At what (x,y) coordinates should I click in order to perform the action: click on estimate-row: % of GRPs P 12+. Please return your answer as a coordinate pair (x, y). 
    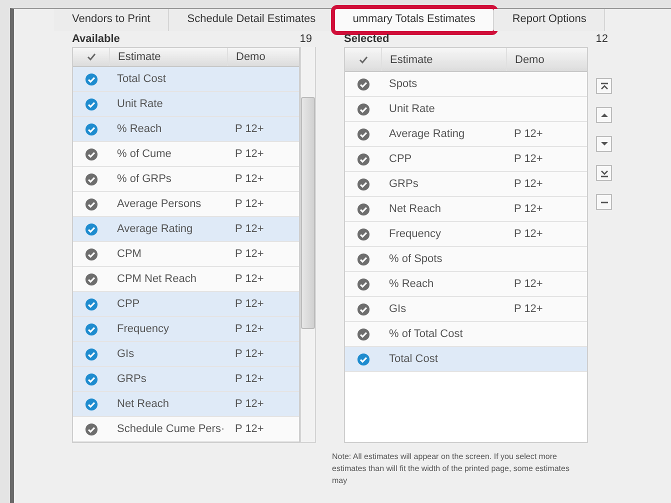
    Looking at the image, I should click on (186, 179).